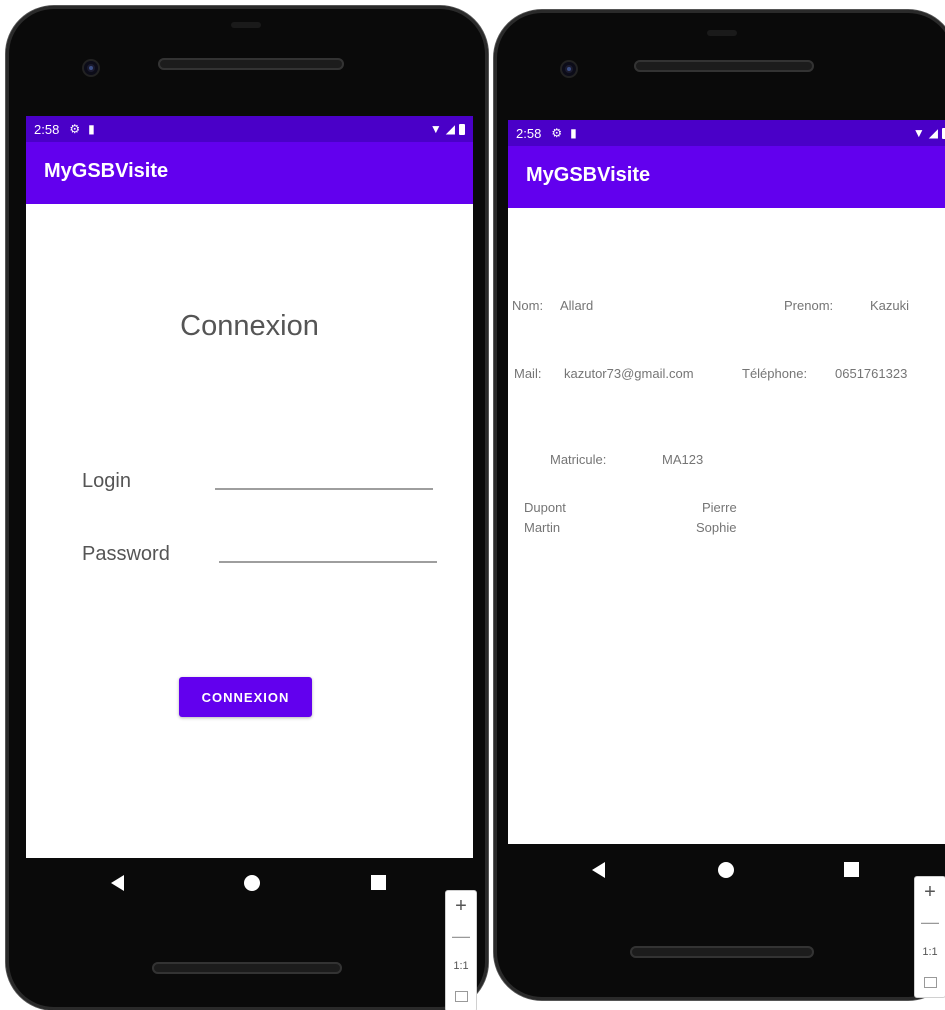  What do you see at coordinates (462, 129) in the screenshot?
I see `battery-icon` at bounding box center [462, 129].